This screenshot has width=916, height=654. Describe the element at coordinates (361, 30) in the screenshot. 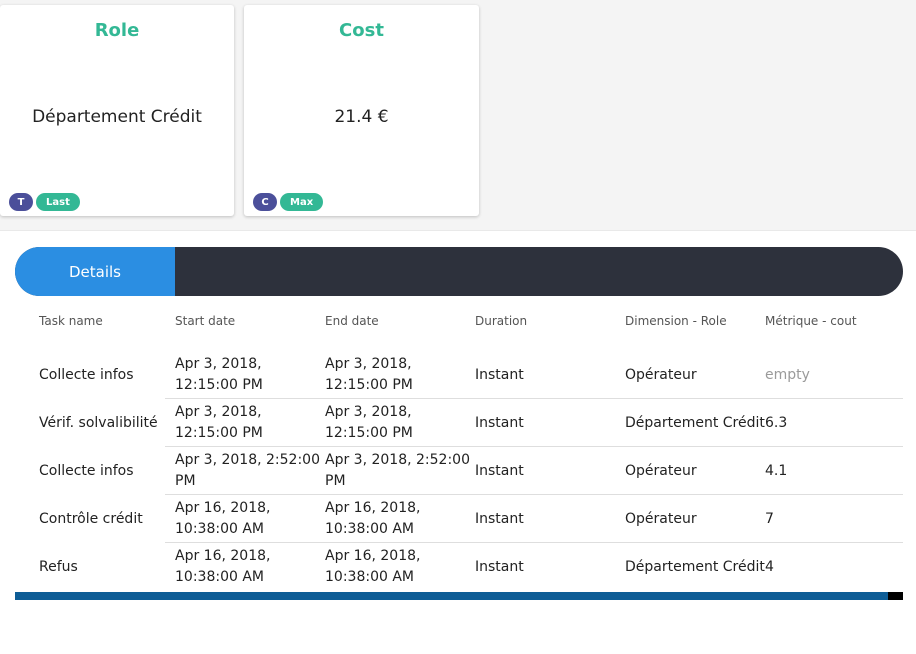

I see `card-title: Cost` at that location.